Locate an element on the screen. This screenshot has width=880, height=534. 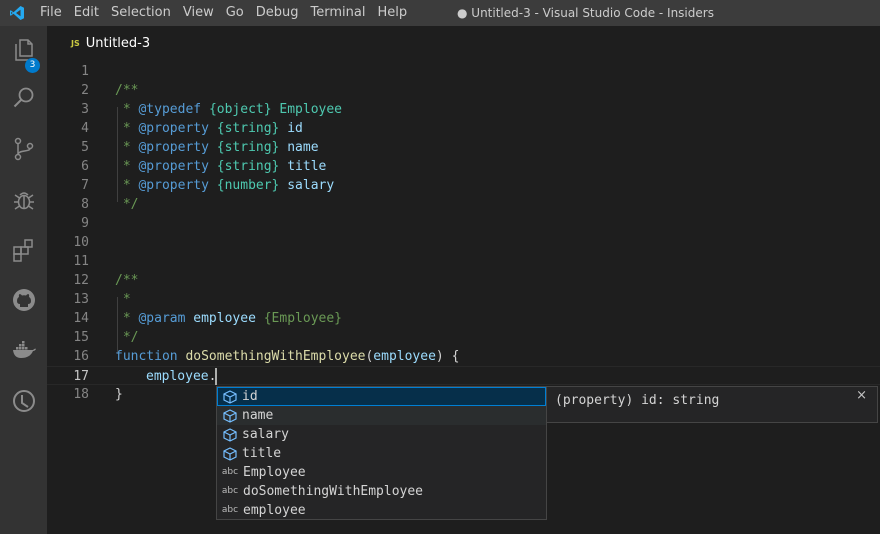
suggest-item: abc employee is located at coordinates (381, 510).